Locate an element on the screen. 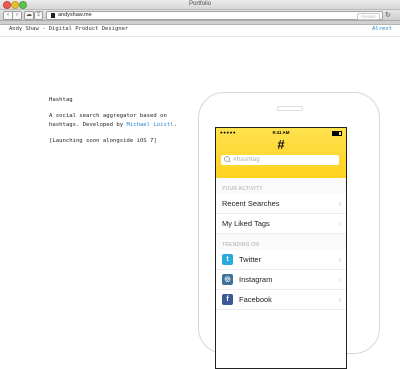 This screenshot has width=400, height=369. icloud-tabs-button: ☁ is located at coordinates (29, 15).